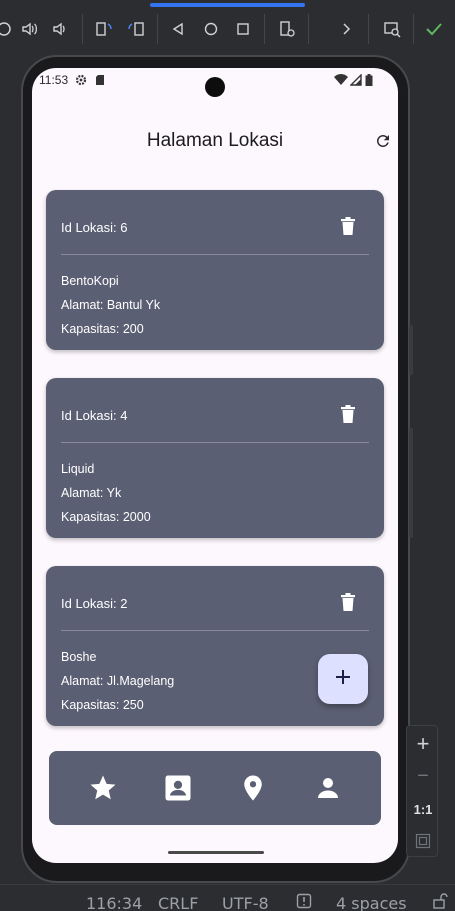  What do you see at coordinates (215, 87) in the screenshot?
I see `camera-cutout` at bounding box center [215, 87].